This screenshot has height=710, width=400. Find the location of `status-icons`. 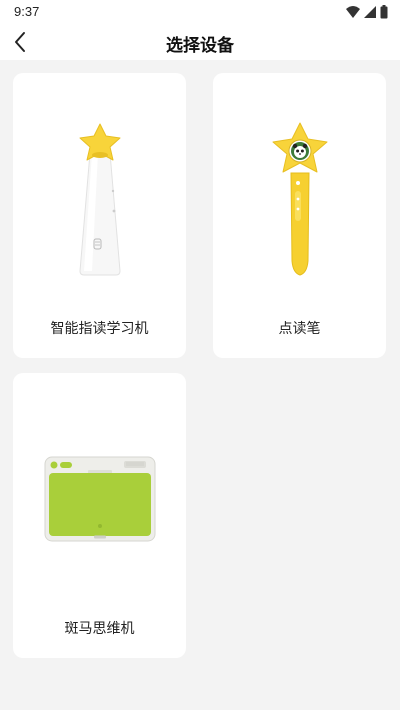

status-icons is located at coordinates (367, 12).